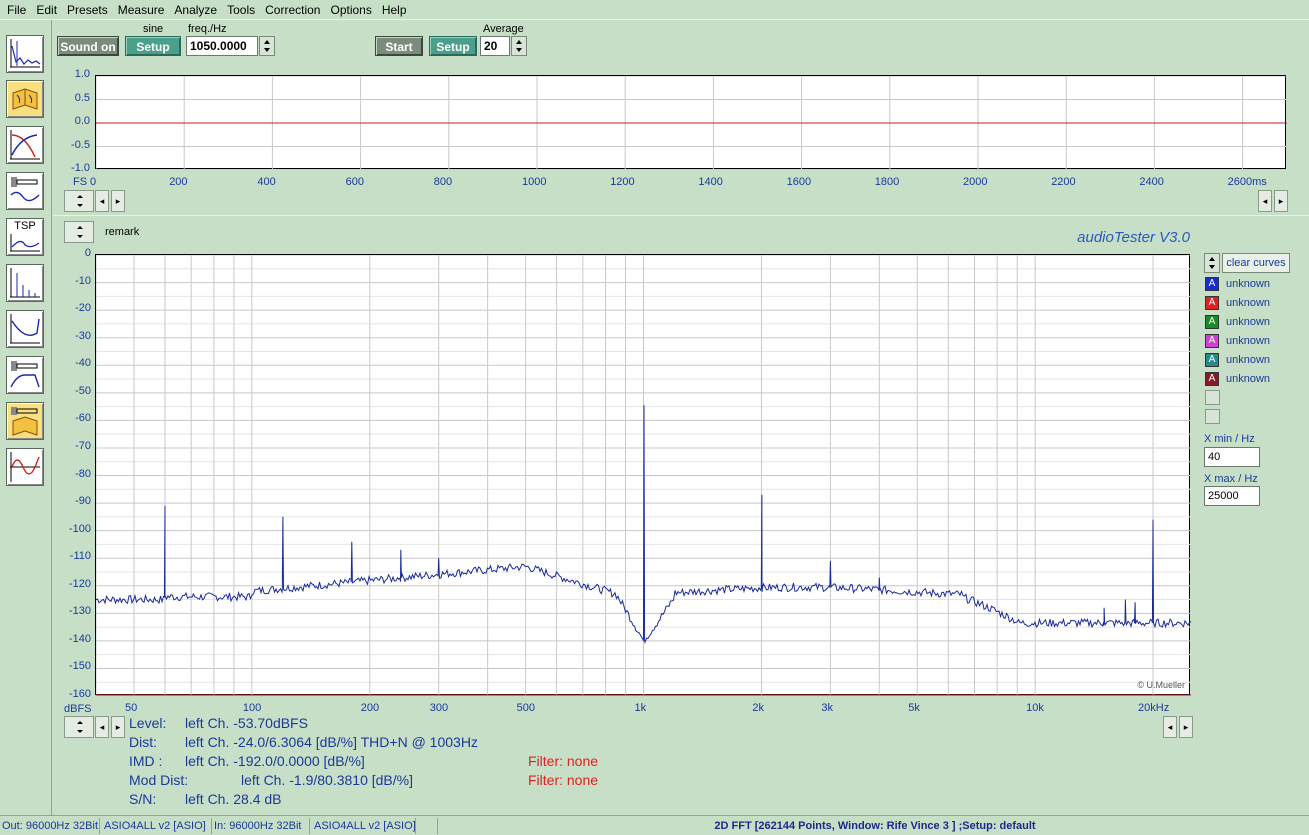 This screenshot has width=1309, height=835. Describe the element at coordinates (118, 201) in the screenshot. I see `scope-scroll-right: ▸` at that location.